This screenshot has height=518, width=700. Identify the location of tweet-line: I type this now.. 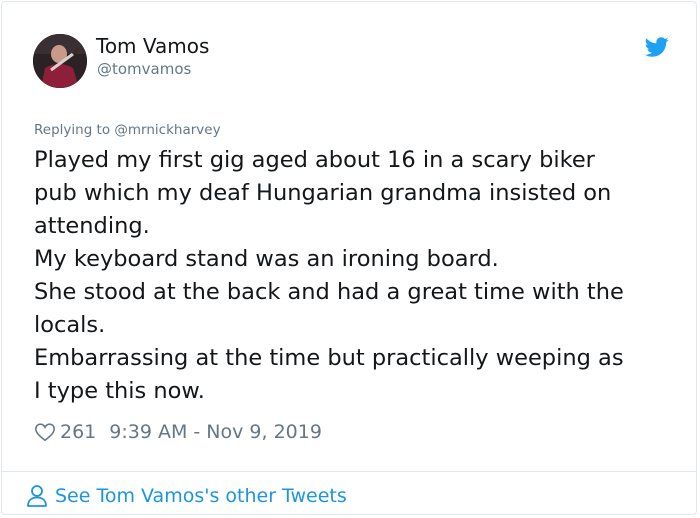
(119, 391).